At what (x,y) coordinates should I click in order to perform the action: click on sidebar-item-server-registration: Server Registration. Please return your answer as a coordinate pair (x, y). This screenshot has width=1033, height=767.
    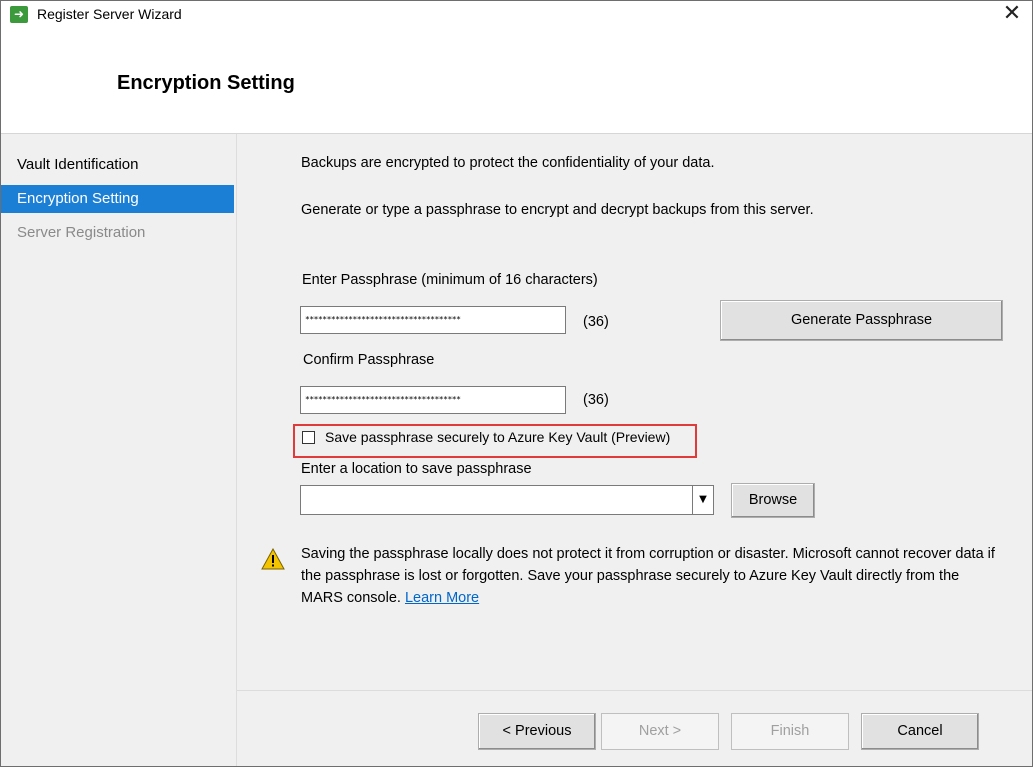
    Looking at the image, I should click on (81, 232).